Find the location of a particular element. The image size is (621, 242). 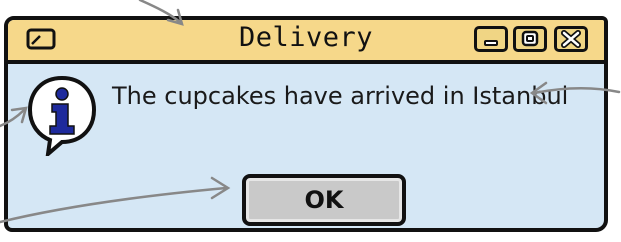

maximize-button is located at coordinates (530, 39).